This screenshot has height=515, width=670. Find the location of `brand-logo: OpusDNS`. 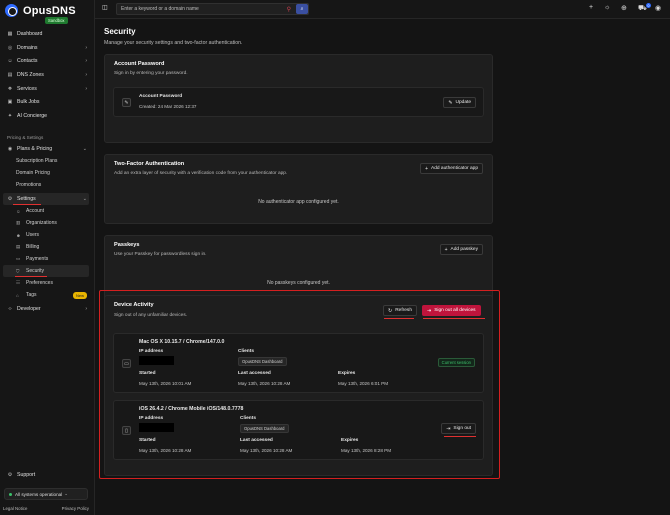

brand-logo: OpusDNS is located at coordinates (40, 10).